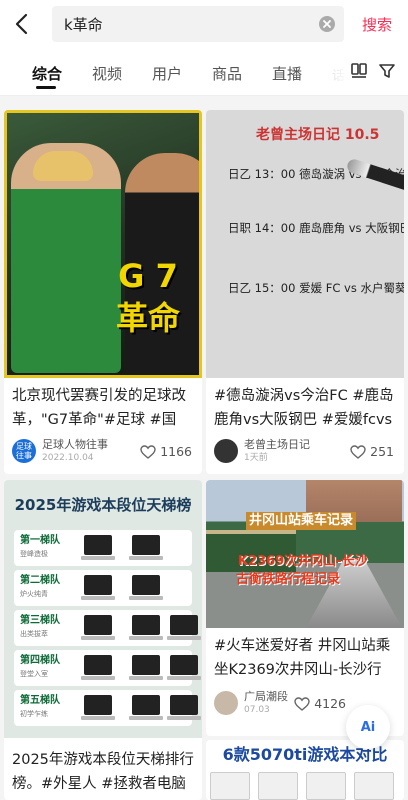 Image resolution: width=408 pixels, height=800 pixels. What do you see at coordinates (288, 579) in the screenshot?
I see `card-4-image-sub: 古衡铁路行程记录` at bounding box center [288, 579].